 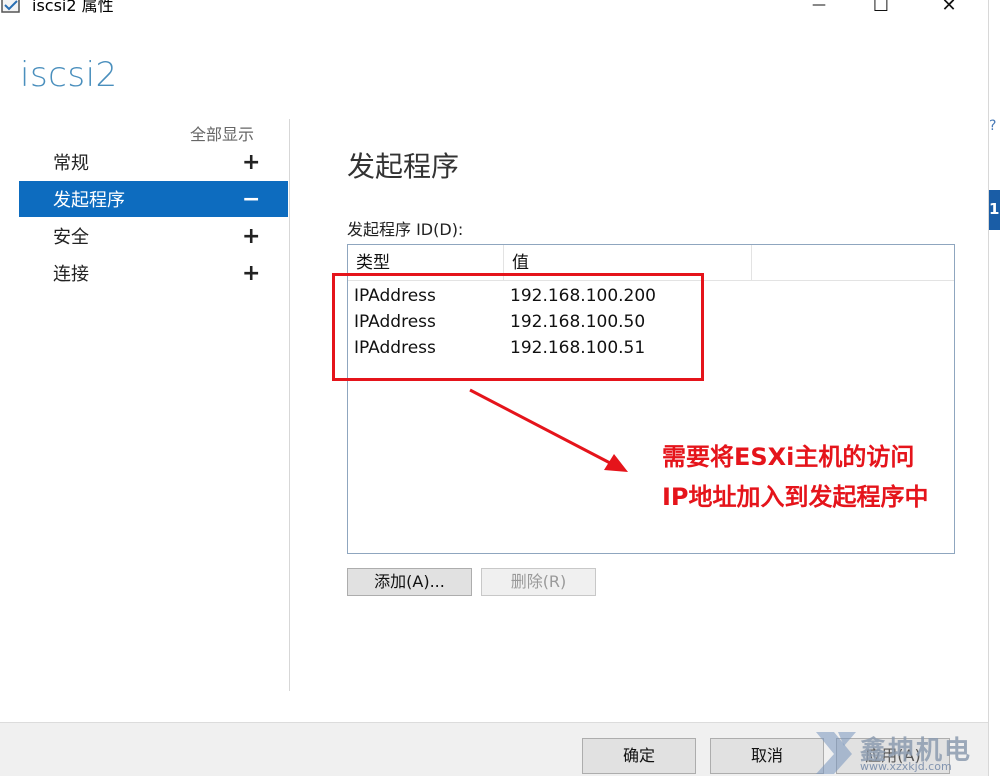 I want to click on watermark-url: www.xzxkjd.com, so click(x=906, y=766).